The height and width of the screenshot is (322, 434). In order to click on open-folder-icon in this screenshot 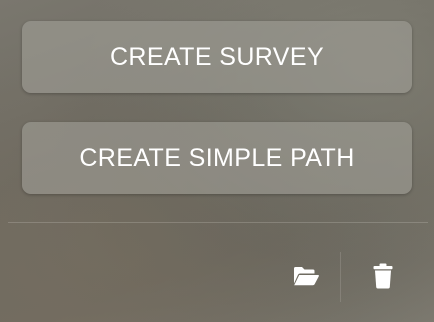, I will do `click(306, 276)`.